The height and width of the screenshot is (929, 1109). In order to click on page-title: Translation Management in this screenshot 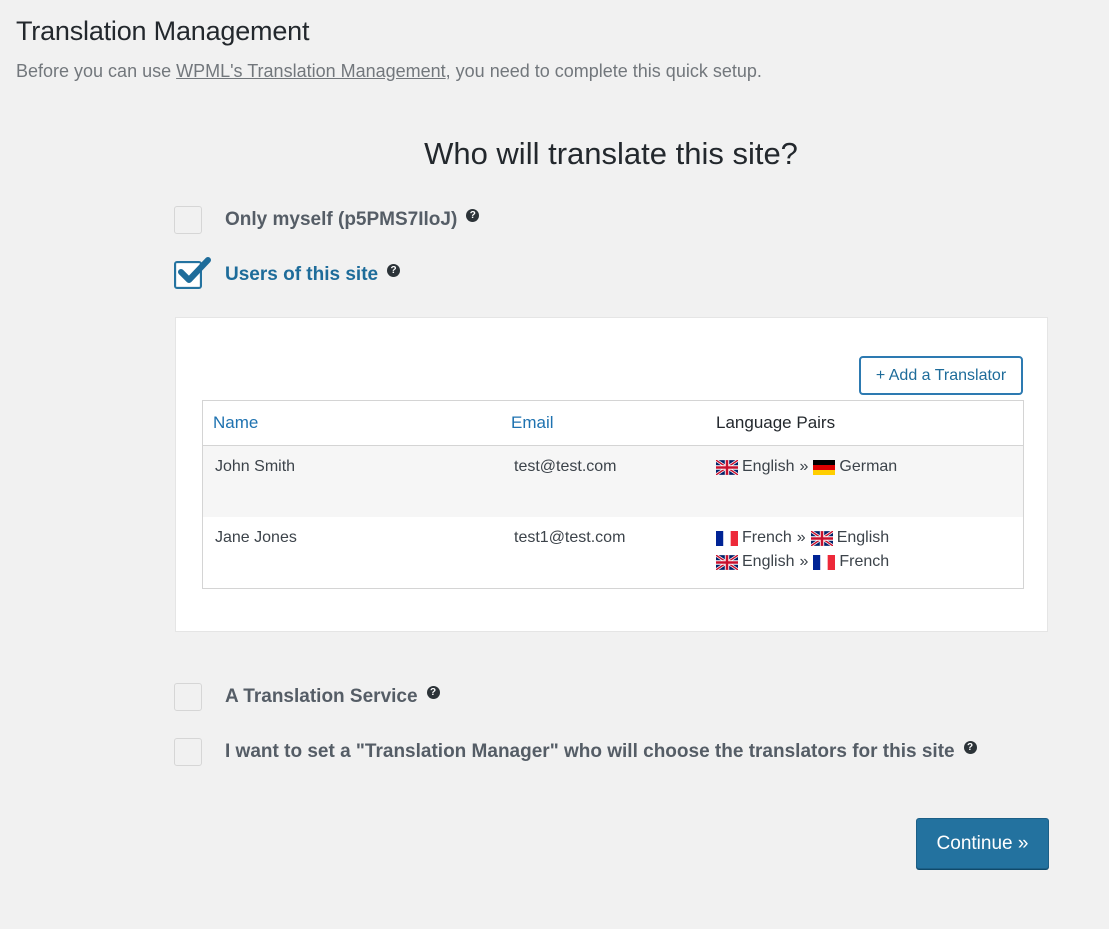, I will do `click(163, 31)`.